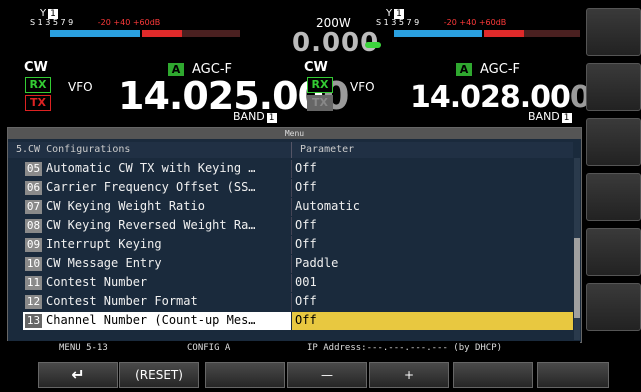 Image resolution: width=641 pixels, height=392 pixels. What do you see at coordinates (159, 375) in the screenshot?
I see `reset-button: (RESET)` at bounding box center [159, 375].